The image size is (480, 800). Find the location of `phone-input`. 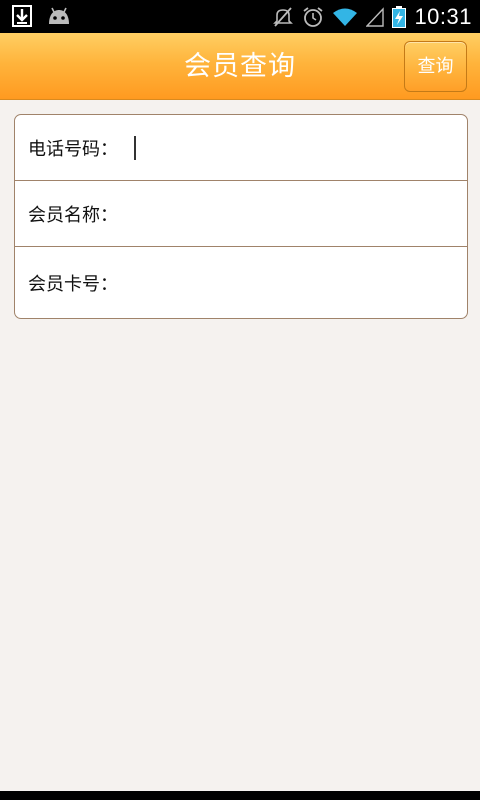

phone-input is located at coordinates (292, 147).